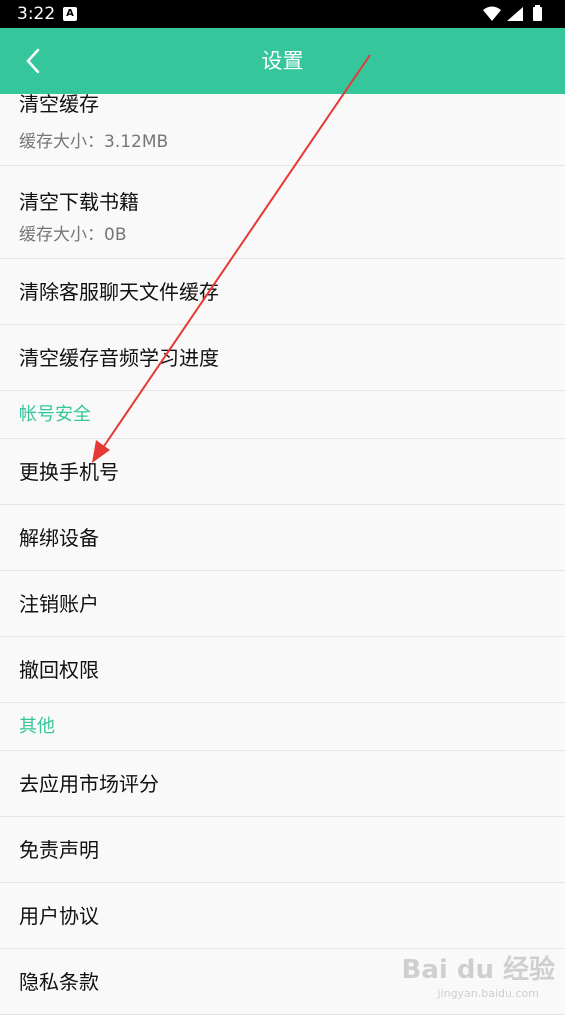 The height and width of the screenshot is (1015, 565). I want to click on list-item-label: 解绑设备, so click(59, 538).